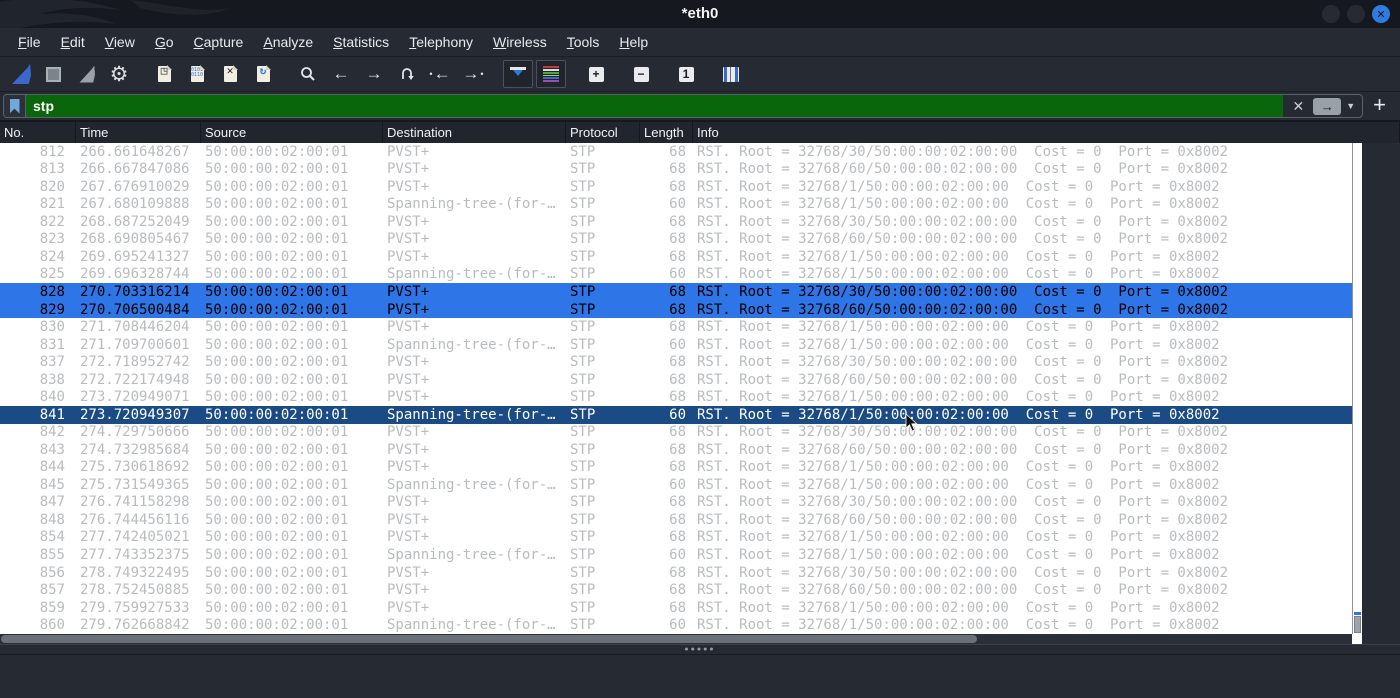 This screenshot has width=1400, height=698. I want to click on reload-file-button: ↻, so click(263, 74).